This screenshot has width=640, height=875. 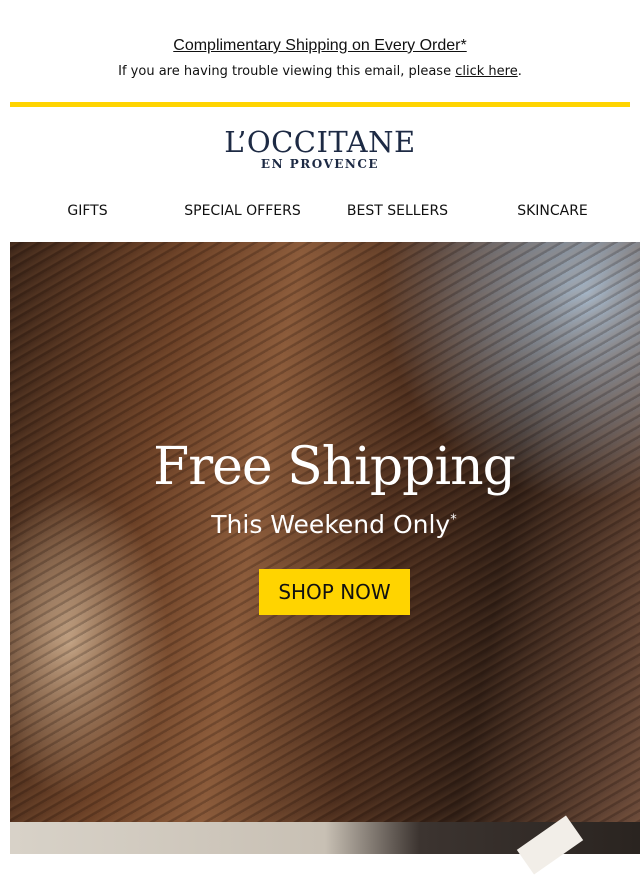 What do you see at coordinates (486, 71) in the screenshot?
I see `click-here-link: click here` at bounding box center [486, 71].